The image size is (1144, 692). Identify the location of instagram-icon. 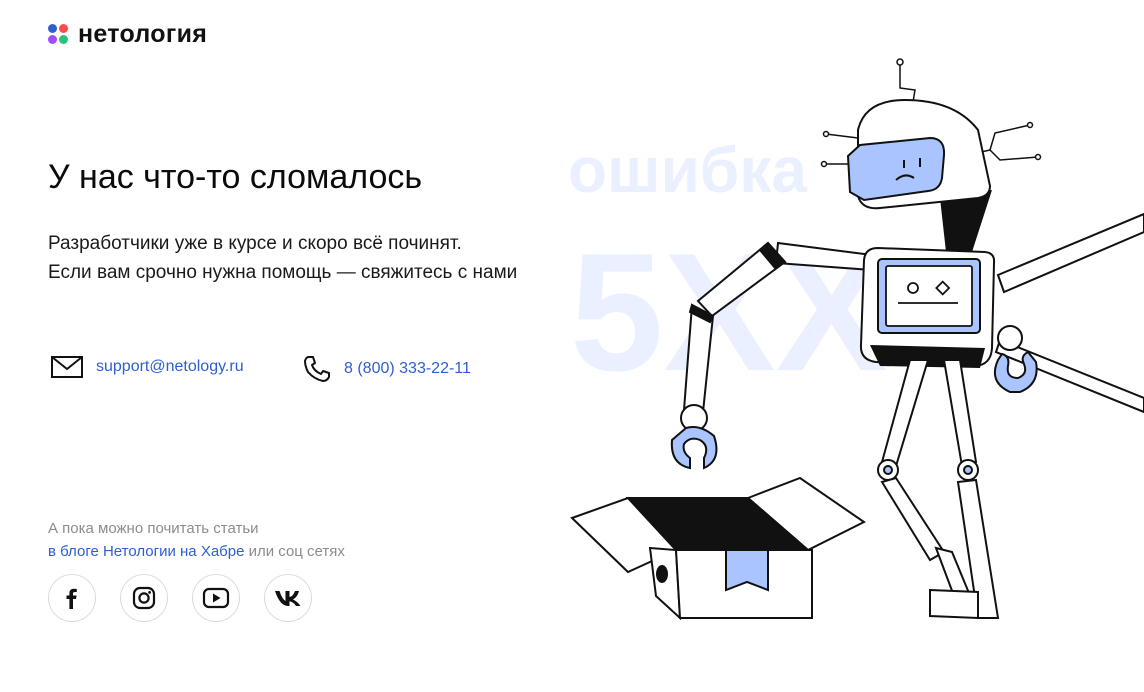
(144, 598).